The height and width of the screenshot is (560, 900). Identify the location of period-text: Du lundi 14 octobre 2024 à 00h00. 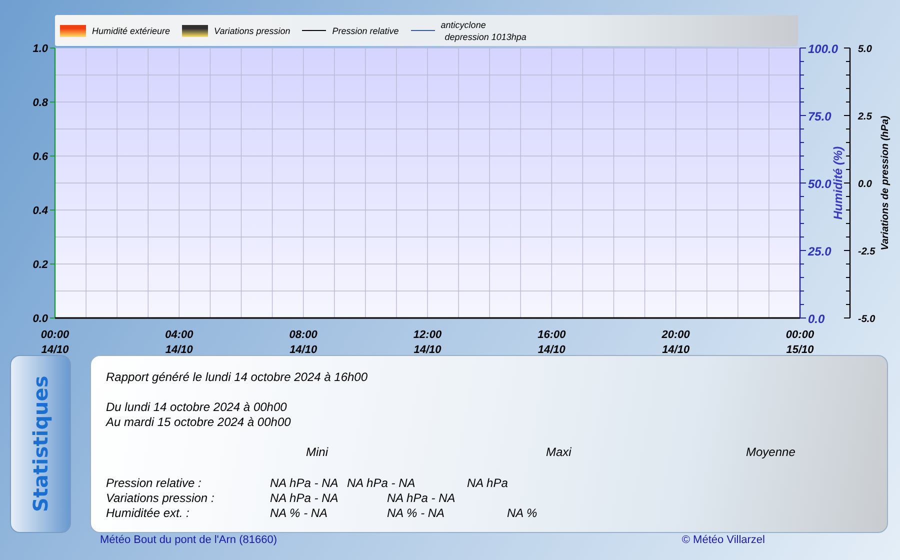
(197, 407).